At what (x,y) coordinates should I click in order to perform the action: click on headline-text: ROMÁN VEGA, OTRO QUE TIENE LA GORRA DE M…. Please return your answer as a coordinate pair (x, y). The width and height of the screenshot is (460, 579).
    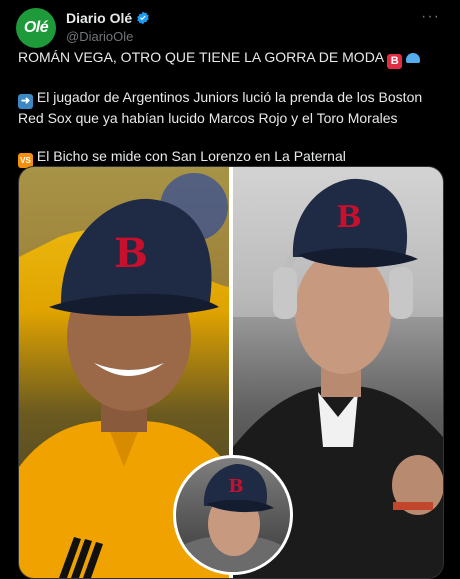
    Looking at the image, I should click on (201, 57).